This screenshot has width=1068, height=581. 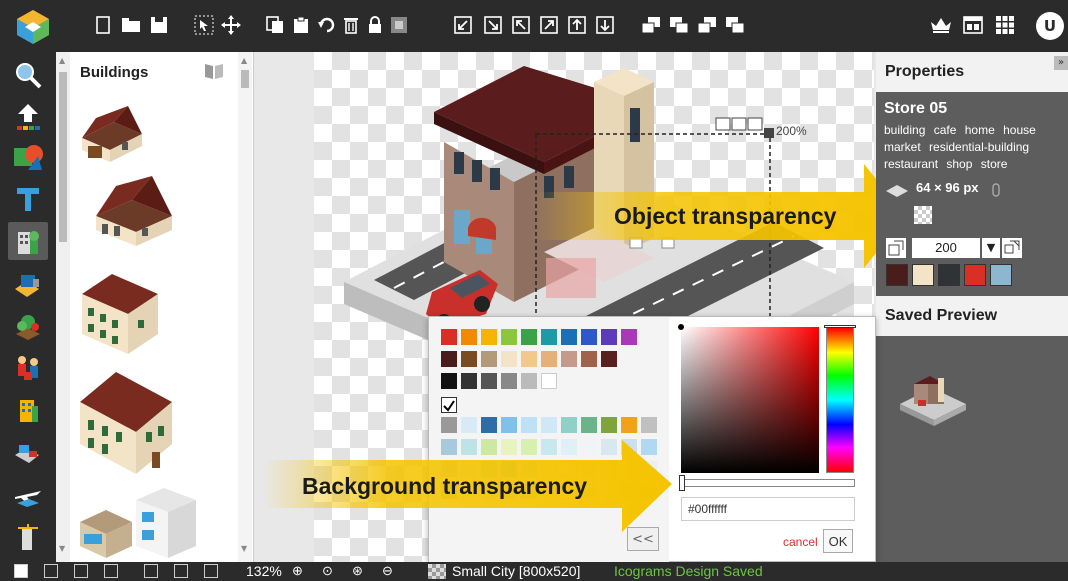 I want to click on bring-to-front-icon, so click(x=577, y=25).